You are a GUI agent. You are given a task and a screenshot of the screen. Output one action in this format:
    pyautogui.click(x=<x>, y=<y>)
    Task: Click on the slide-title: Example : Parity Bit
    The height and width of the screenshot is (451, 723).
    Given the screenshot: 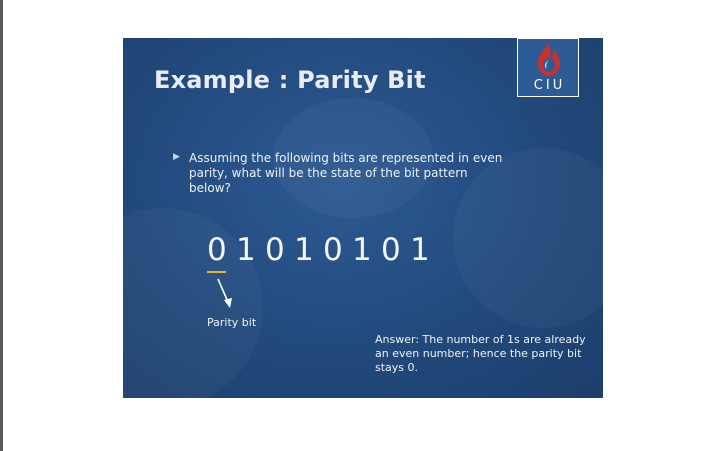 What is the action you would take?
    pyautogui.click(x=290, y=80)
    